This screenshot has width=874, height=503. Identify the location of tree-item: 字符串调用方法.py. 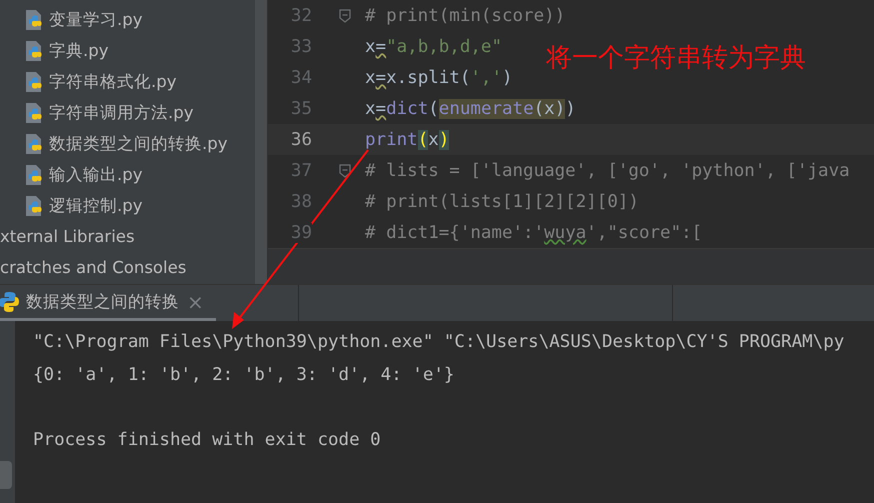
(121, 113).